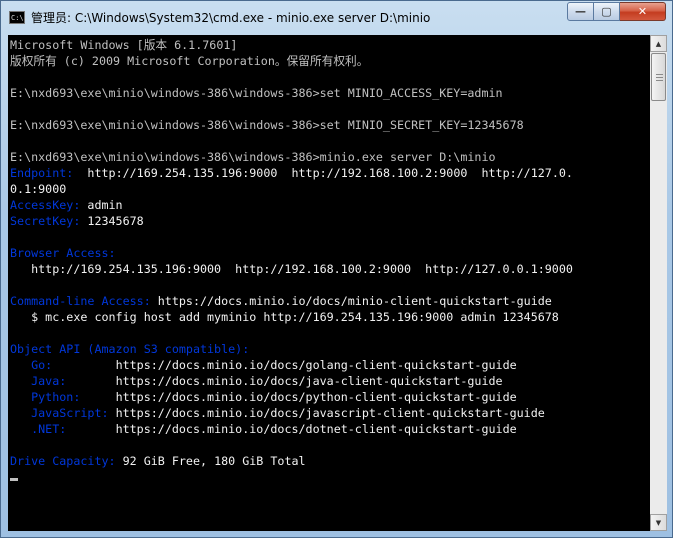 Image resolution: width=673 pixels, height=538 pixels. What do you see at coordinates (112, 221) in the screenshot?
I see `console-text: 12345678` at bounding box center [112, 221].